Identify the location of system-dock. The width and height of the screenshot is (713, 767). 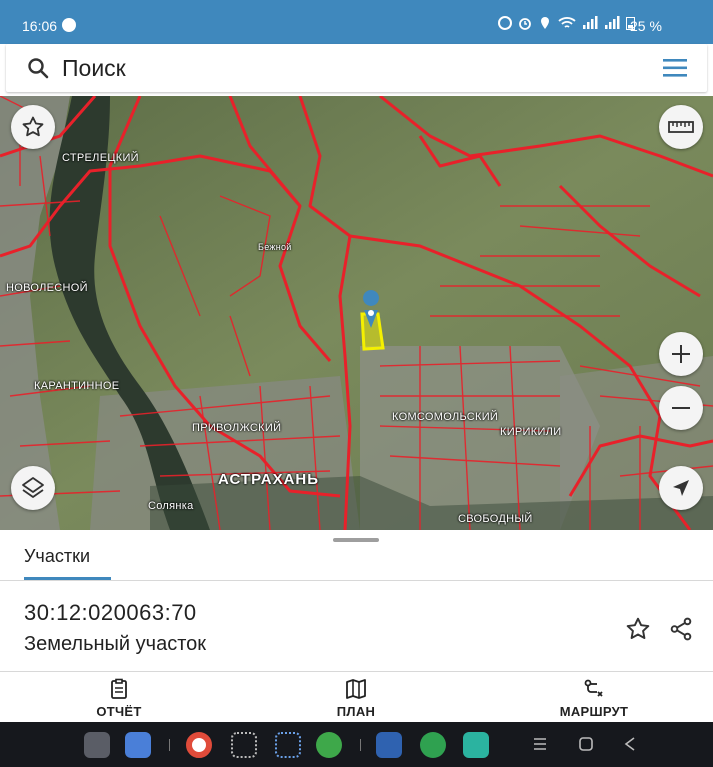
(356, 744).